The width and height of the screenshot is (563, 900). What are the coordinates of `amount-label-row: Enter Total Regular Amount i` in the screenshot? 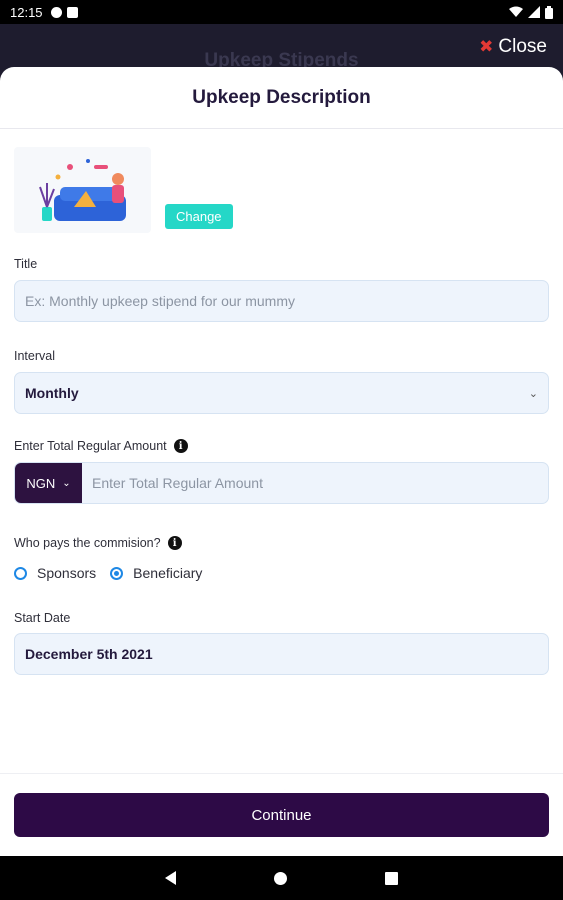 It's located at (101, 446).